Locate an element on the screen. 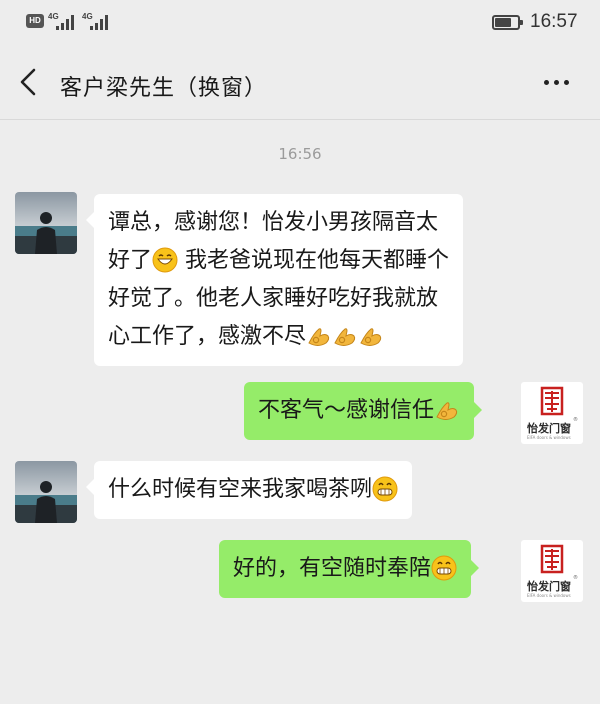 The height and width of the screenshot is (704, 600). battery-icon is located at coordinates (507, 22).